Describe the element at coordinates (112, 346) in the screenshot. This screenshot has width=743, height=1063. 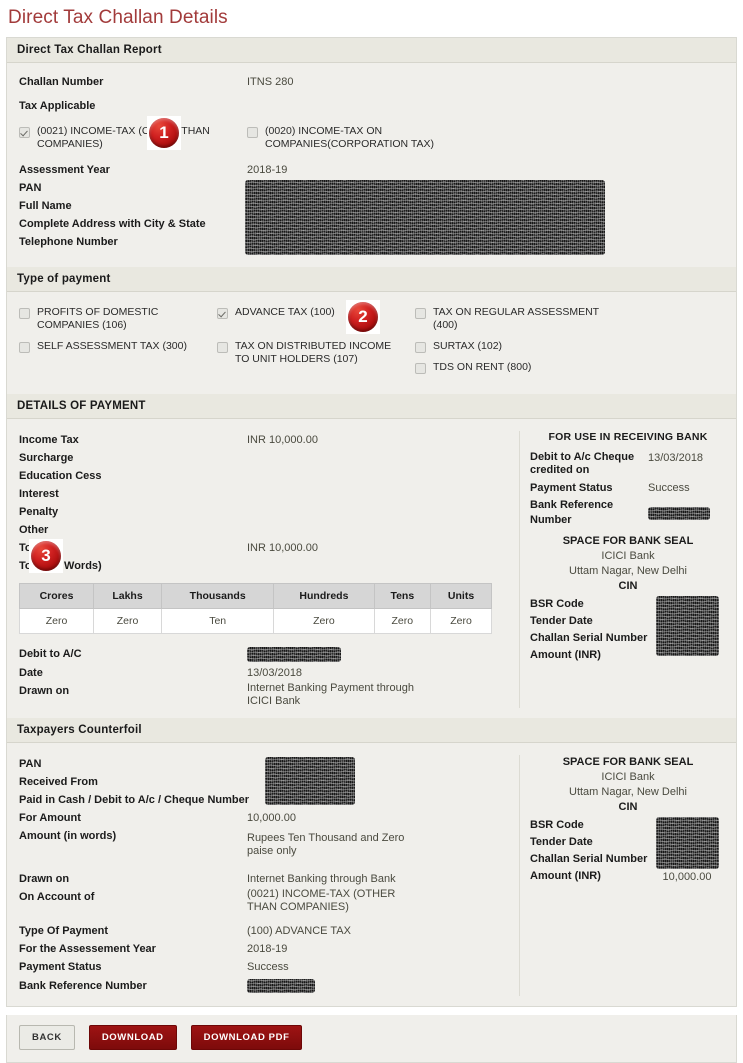
I see `checkbox-label-self-assessment: SELF ASSESSMENT TAX (300)` at that location.